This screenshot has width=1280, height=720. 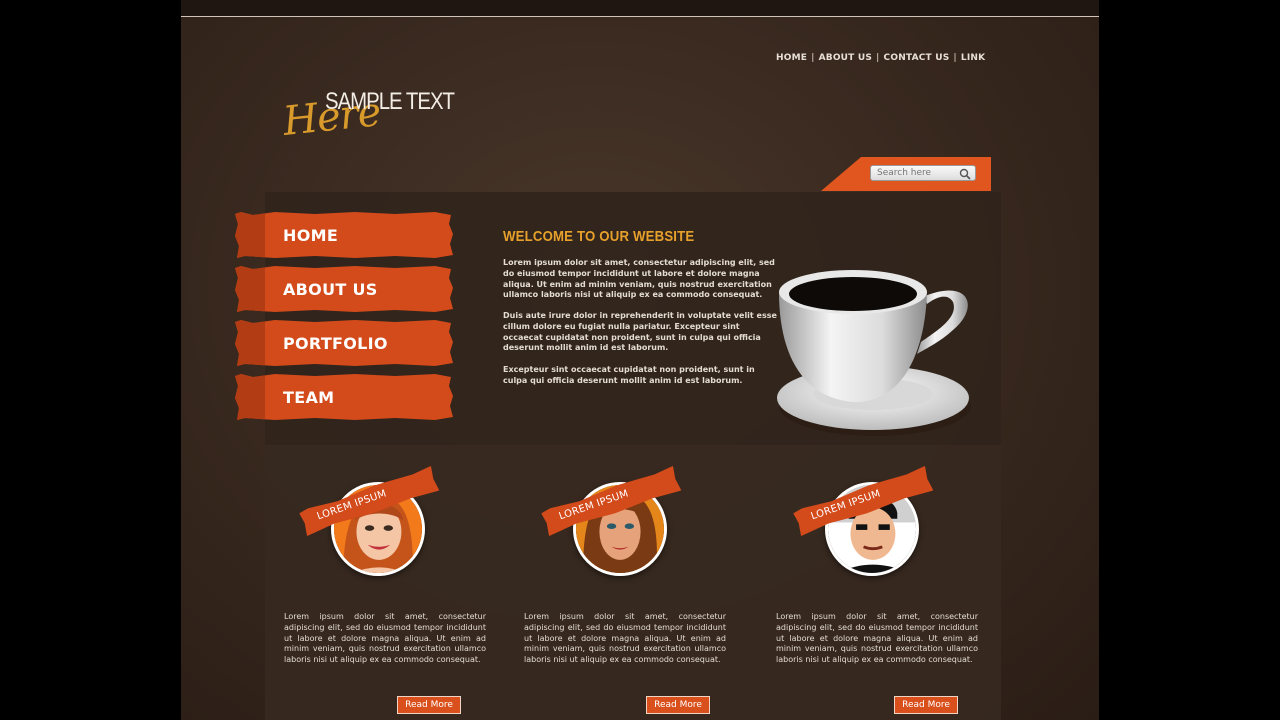 I want to click on top-bar, so click(x=640, y=8).